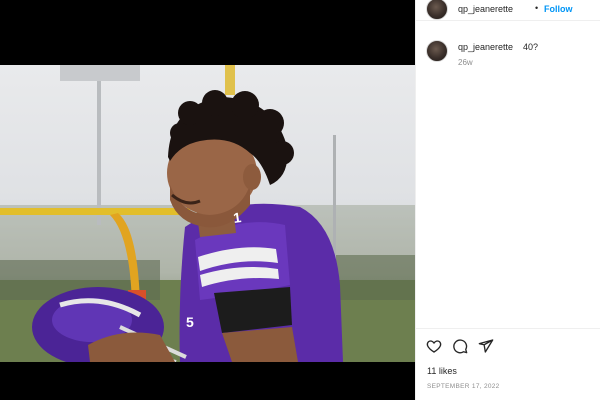 This screenshot has height=400, width=600. I want to click on commenter-avatar, so click(437, 51).